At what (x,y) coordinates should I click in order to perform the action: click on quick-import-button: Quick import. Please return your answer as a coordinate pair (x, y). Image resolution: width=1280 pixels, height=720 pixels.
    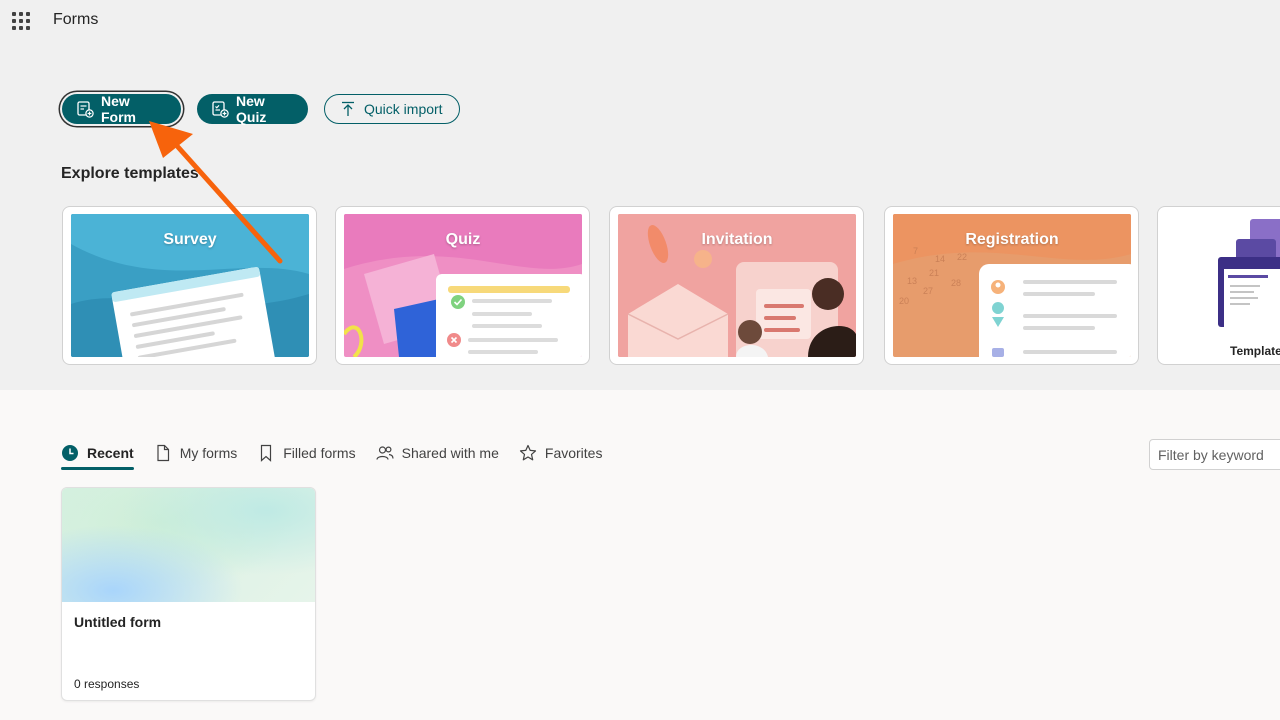
    Looking at the image, I should click on (392, 109).